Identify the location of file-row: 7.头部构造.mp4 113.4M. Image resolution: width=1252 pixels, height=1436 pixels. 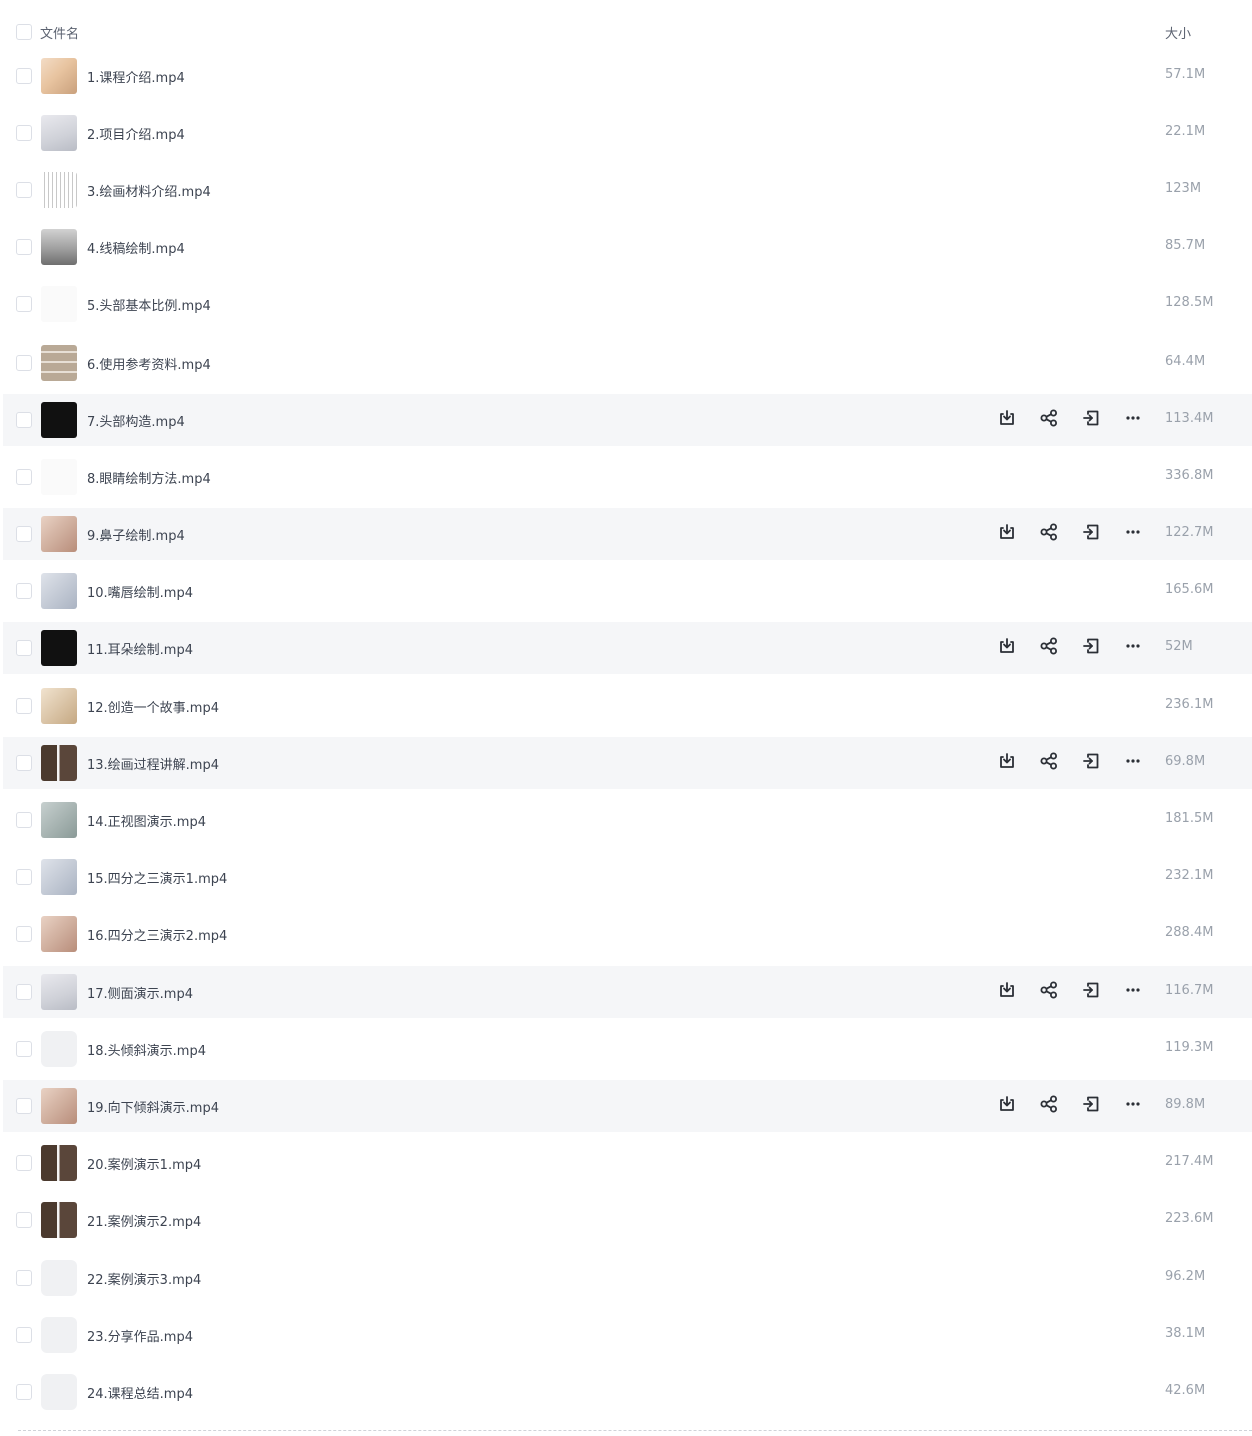
(627, 420).